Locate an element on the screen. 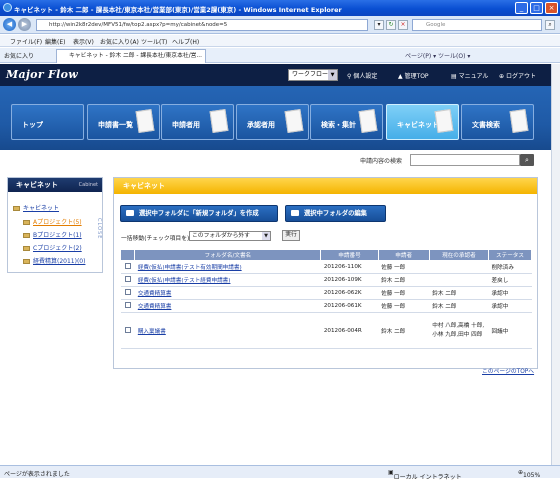 Image resolution: width=560 pixels, height=490 pixels. content-search-button: ⌕ is located at coordinates (527, 160).